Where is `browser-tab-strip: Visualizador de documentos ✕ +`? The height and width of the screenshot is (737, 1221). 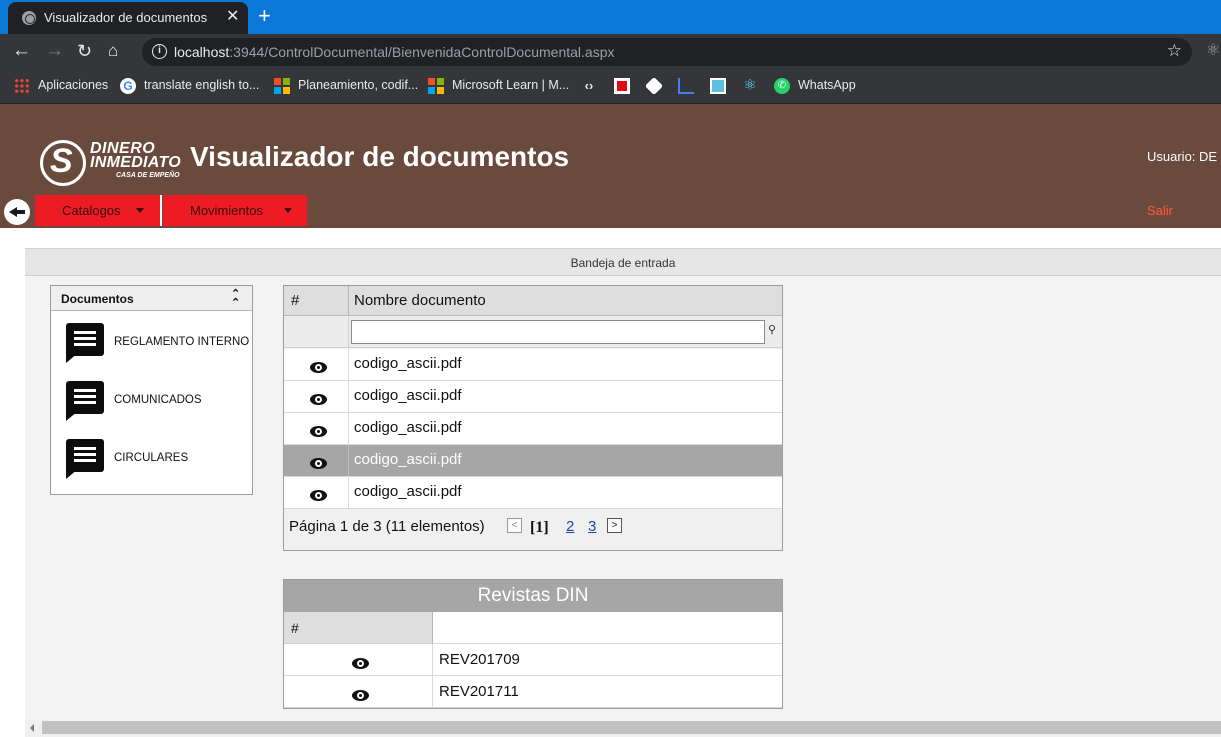
browser-tab-strip: Visualizador de documentos ✕ + is located at coordinates (610, 17).